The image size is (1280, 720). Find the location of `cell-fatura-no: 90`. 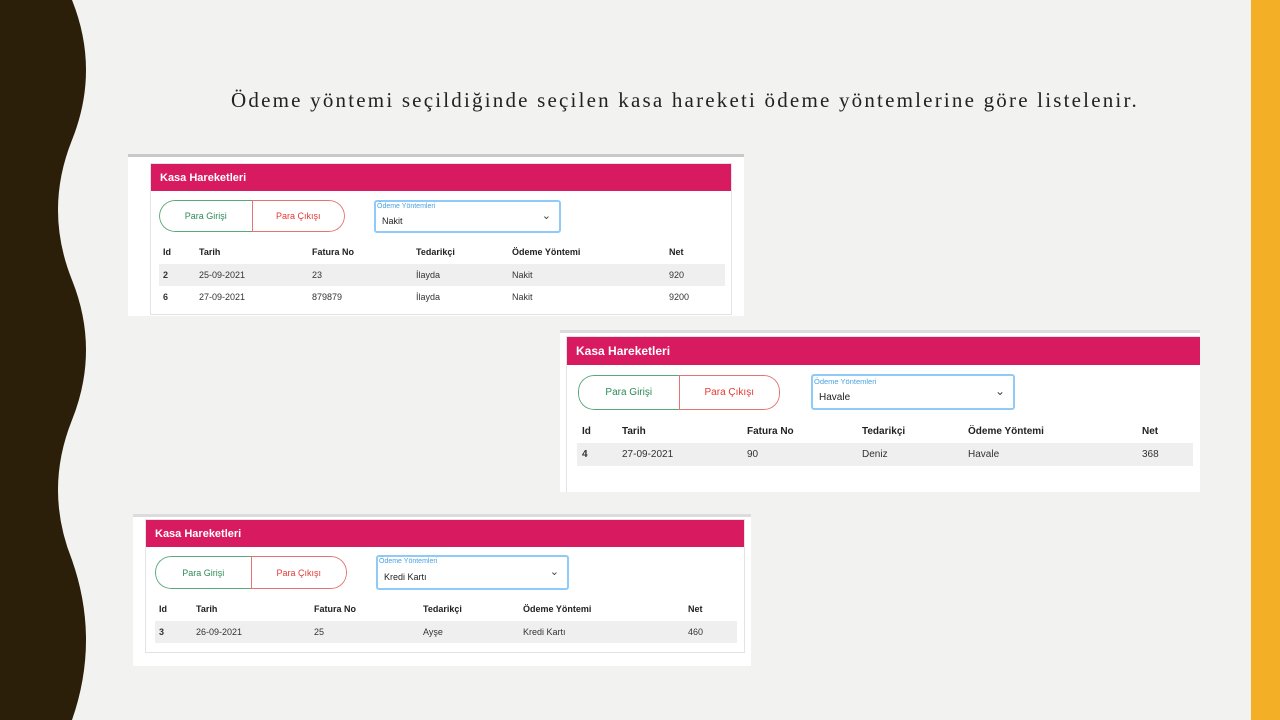

cell-fatura-no: 90 is located at coordinates (753, 454).